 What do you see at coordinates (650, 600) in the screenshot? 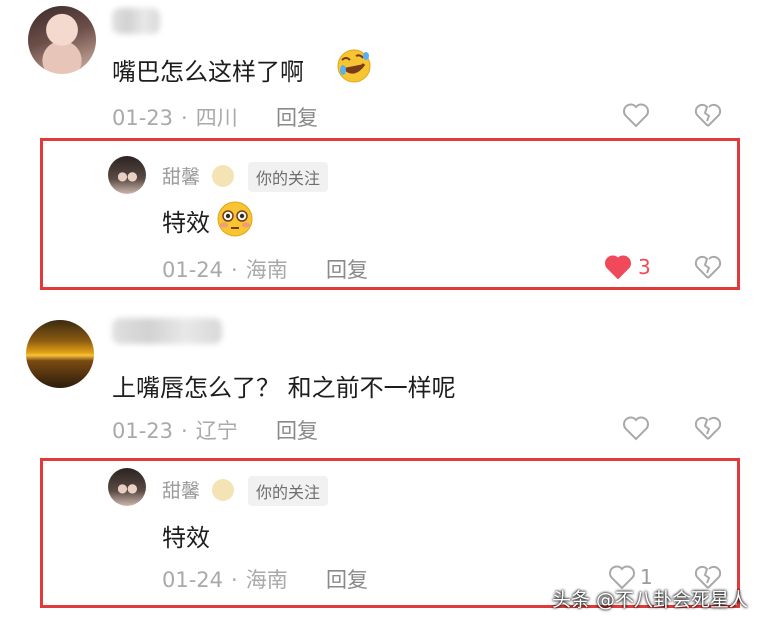
I see `watermark: 头条 @不八卦会死星人` at bounding box center [650, 600].